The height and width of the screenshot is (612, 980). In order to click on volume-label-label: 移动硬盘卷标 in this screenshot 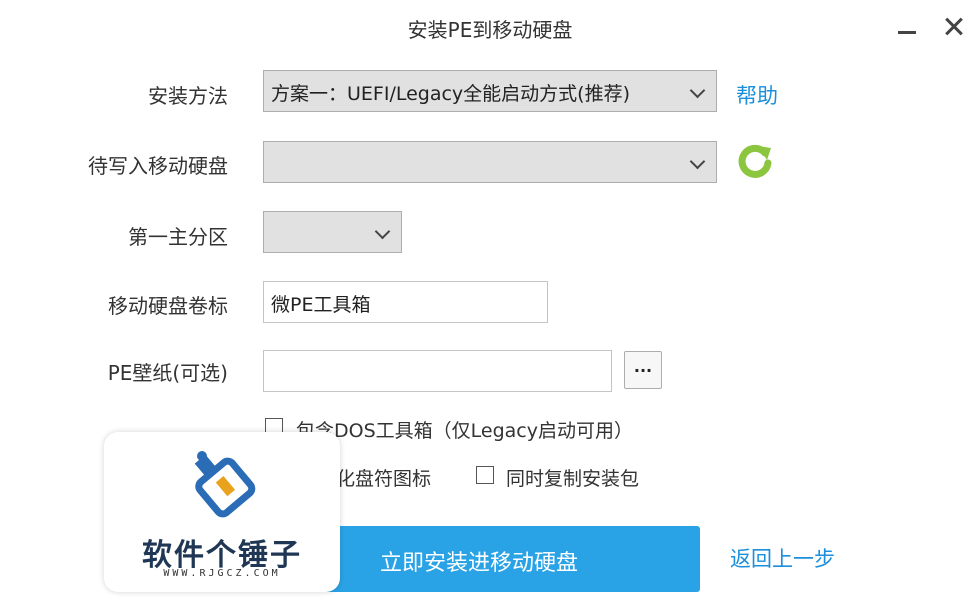, I will do `click(168, 306)`.